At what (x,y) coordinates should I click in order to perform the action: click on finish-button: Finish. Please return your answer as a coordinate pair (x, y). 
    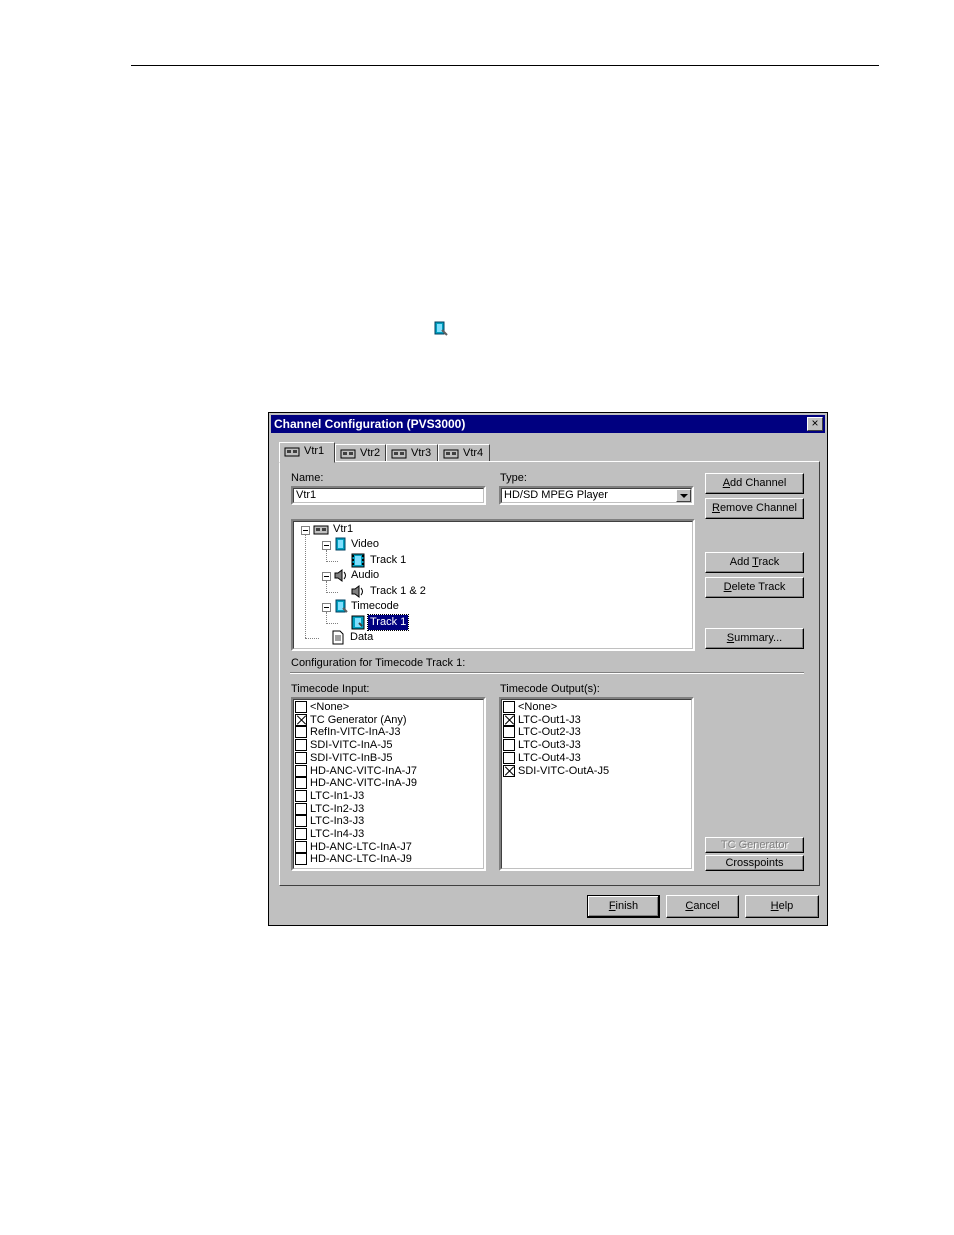
    Looking at the image, I should click on (623, 906).